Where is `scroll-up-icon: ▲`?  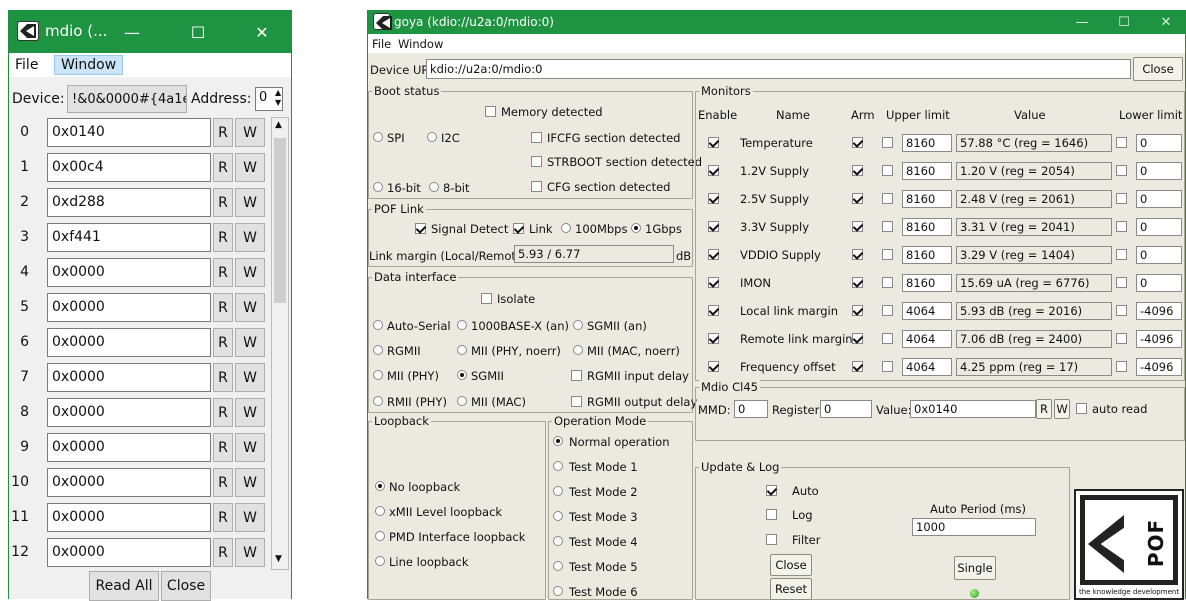 scroll-up-icon: ▲ is located at coordinates (278, 125).